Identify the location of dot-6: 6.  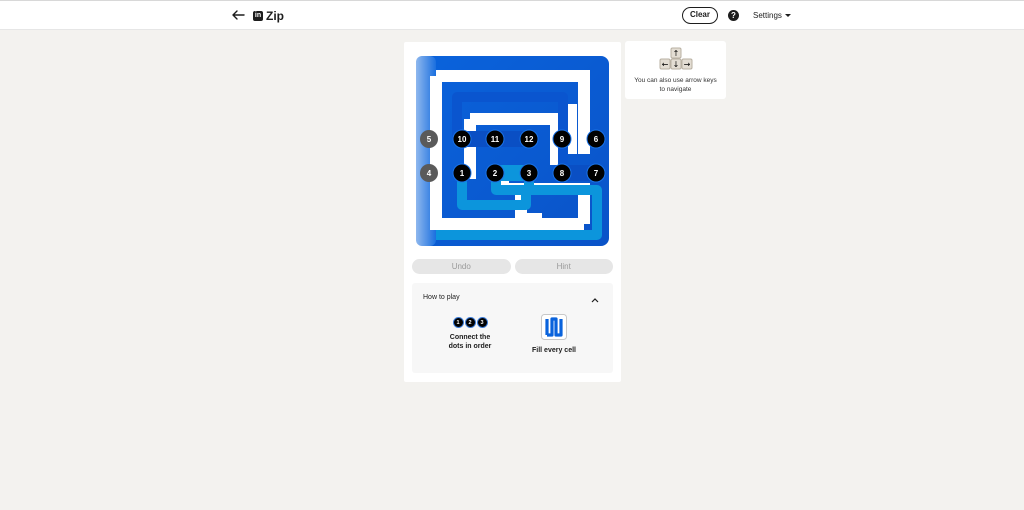
(596, 139).